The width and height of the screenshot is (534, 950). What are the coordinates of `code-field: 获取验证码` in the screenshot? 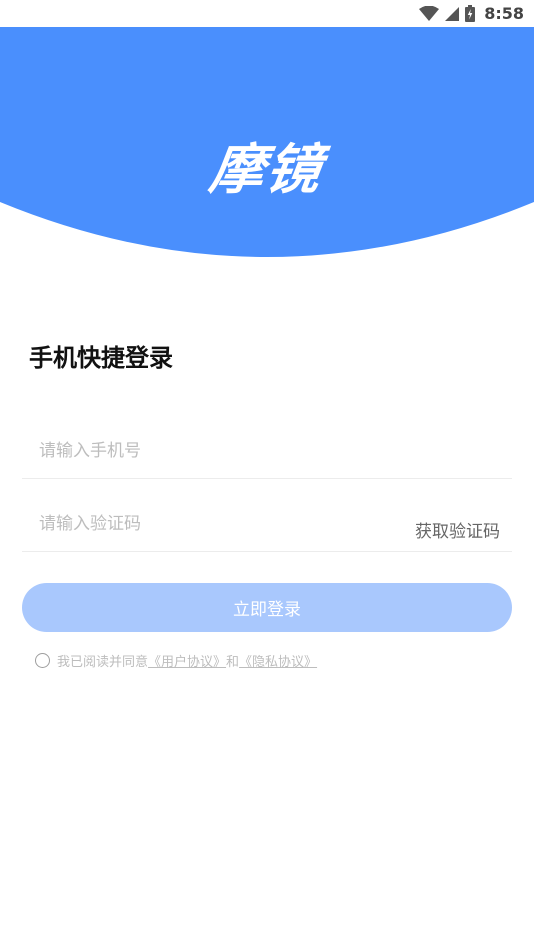 It's located at (267, 524).